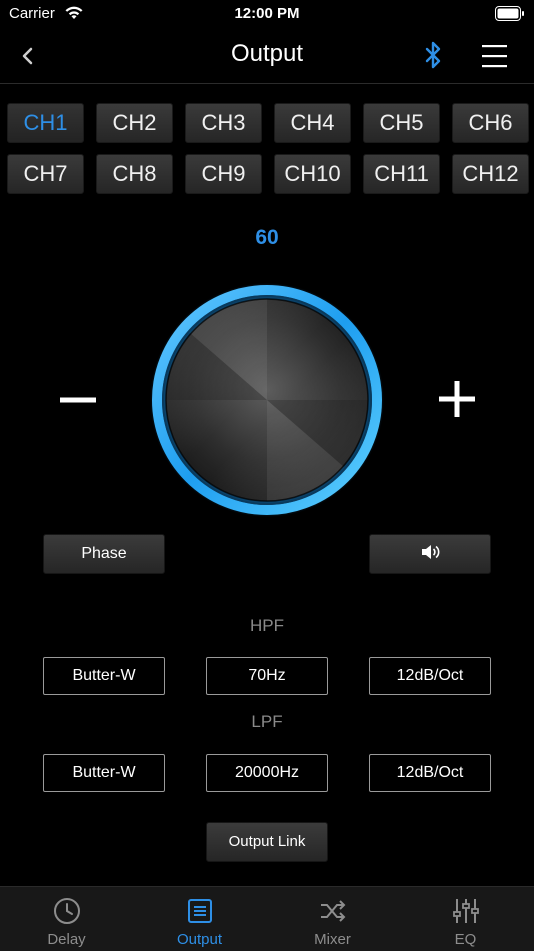 Image resolution: width=534 pixels, height=951 pixels. Describe the element at coordinates (267, 625) in the screenshot. I see `hpf-label: HPF` at that location.